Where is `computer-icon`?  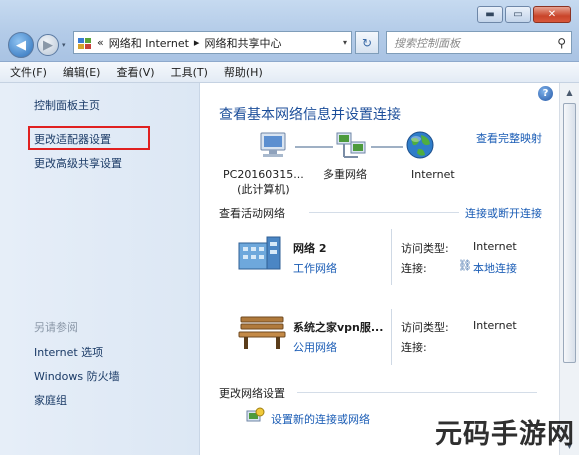
computer-icon is located at coordinates (273, 144).